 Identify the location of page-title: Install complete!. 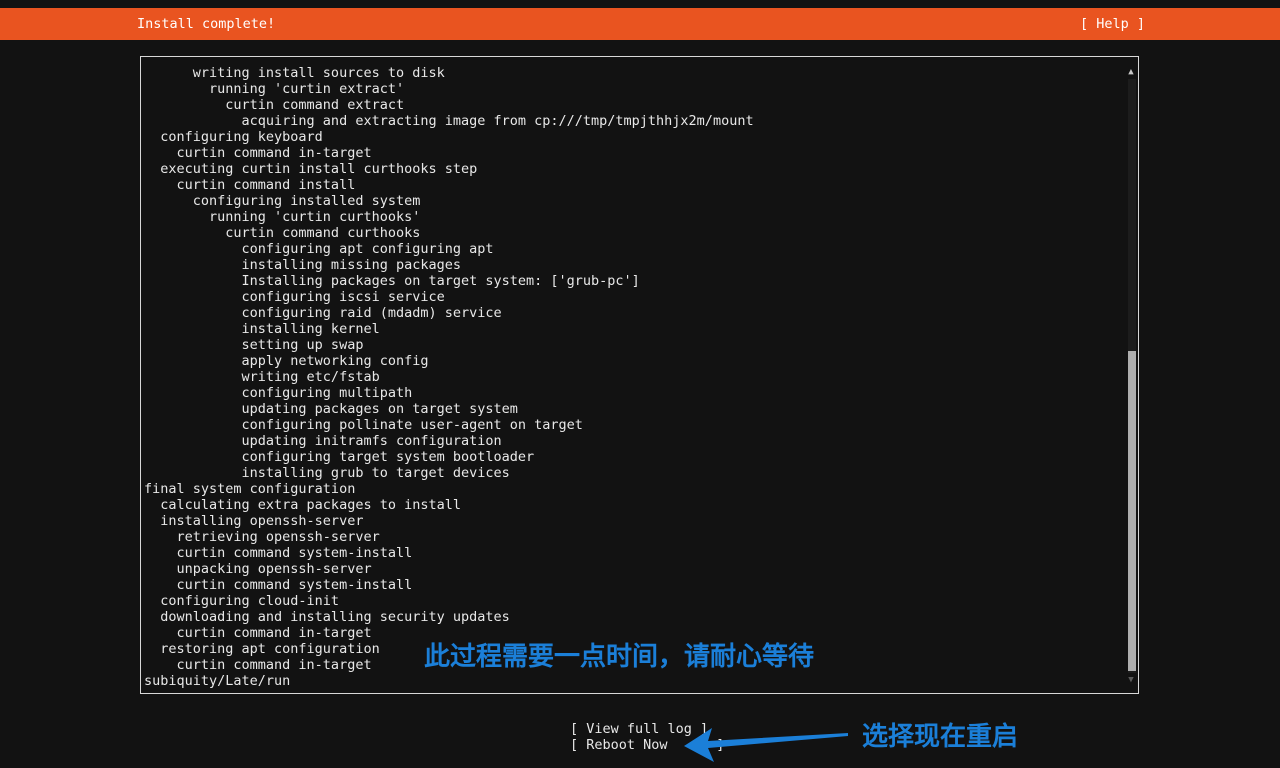
(206, 24).